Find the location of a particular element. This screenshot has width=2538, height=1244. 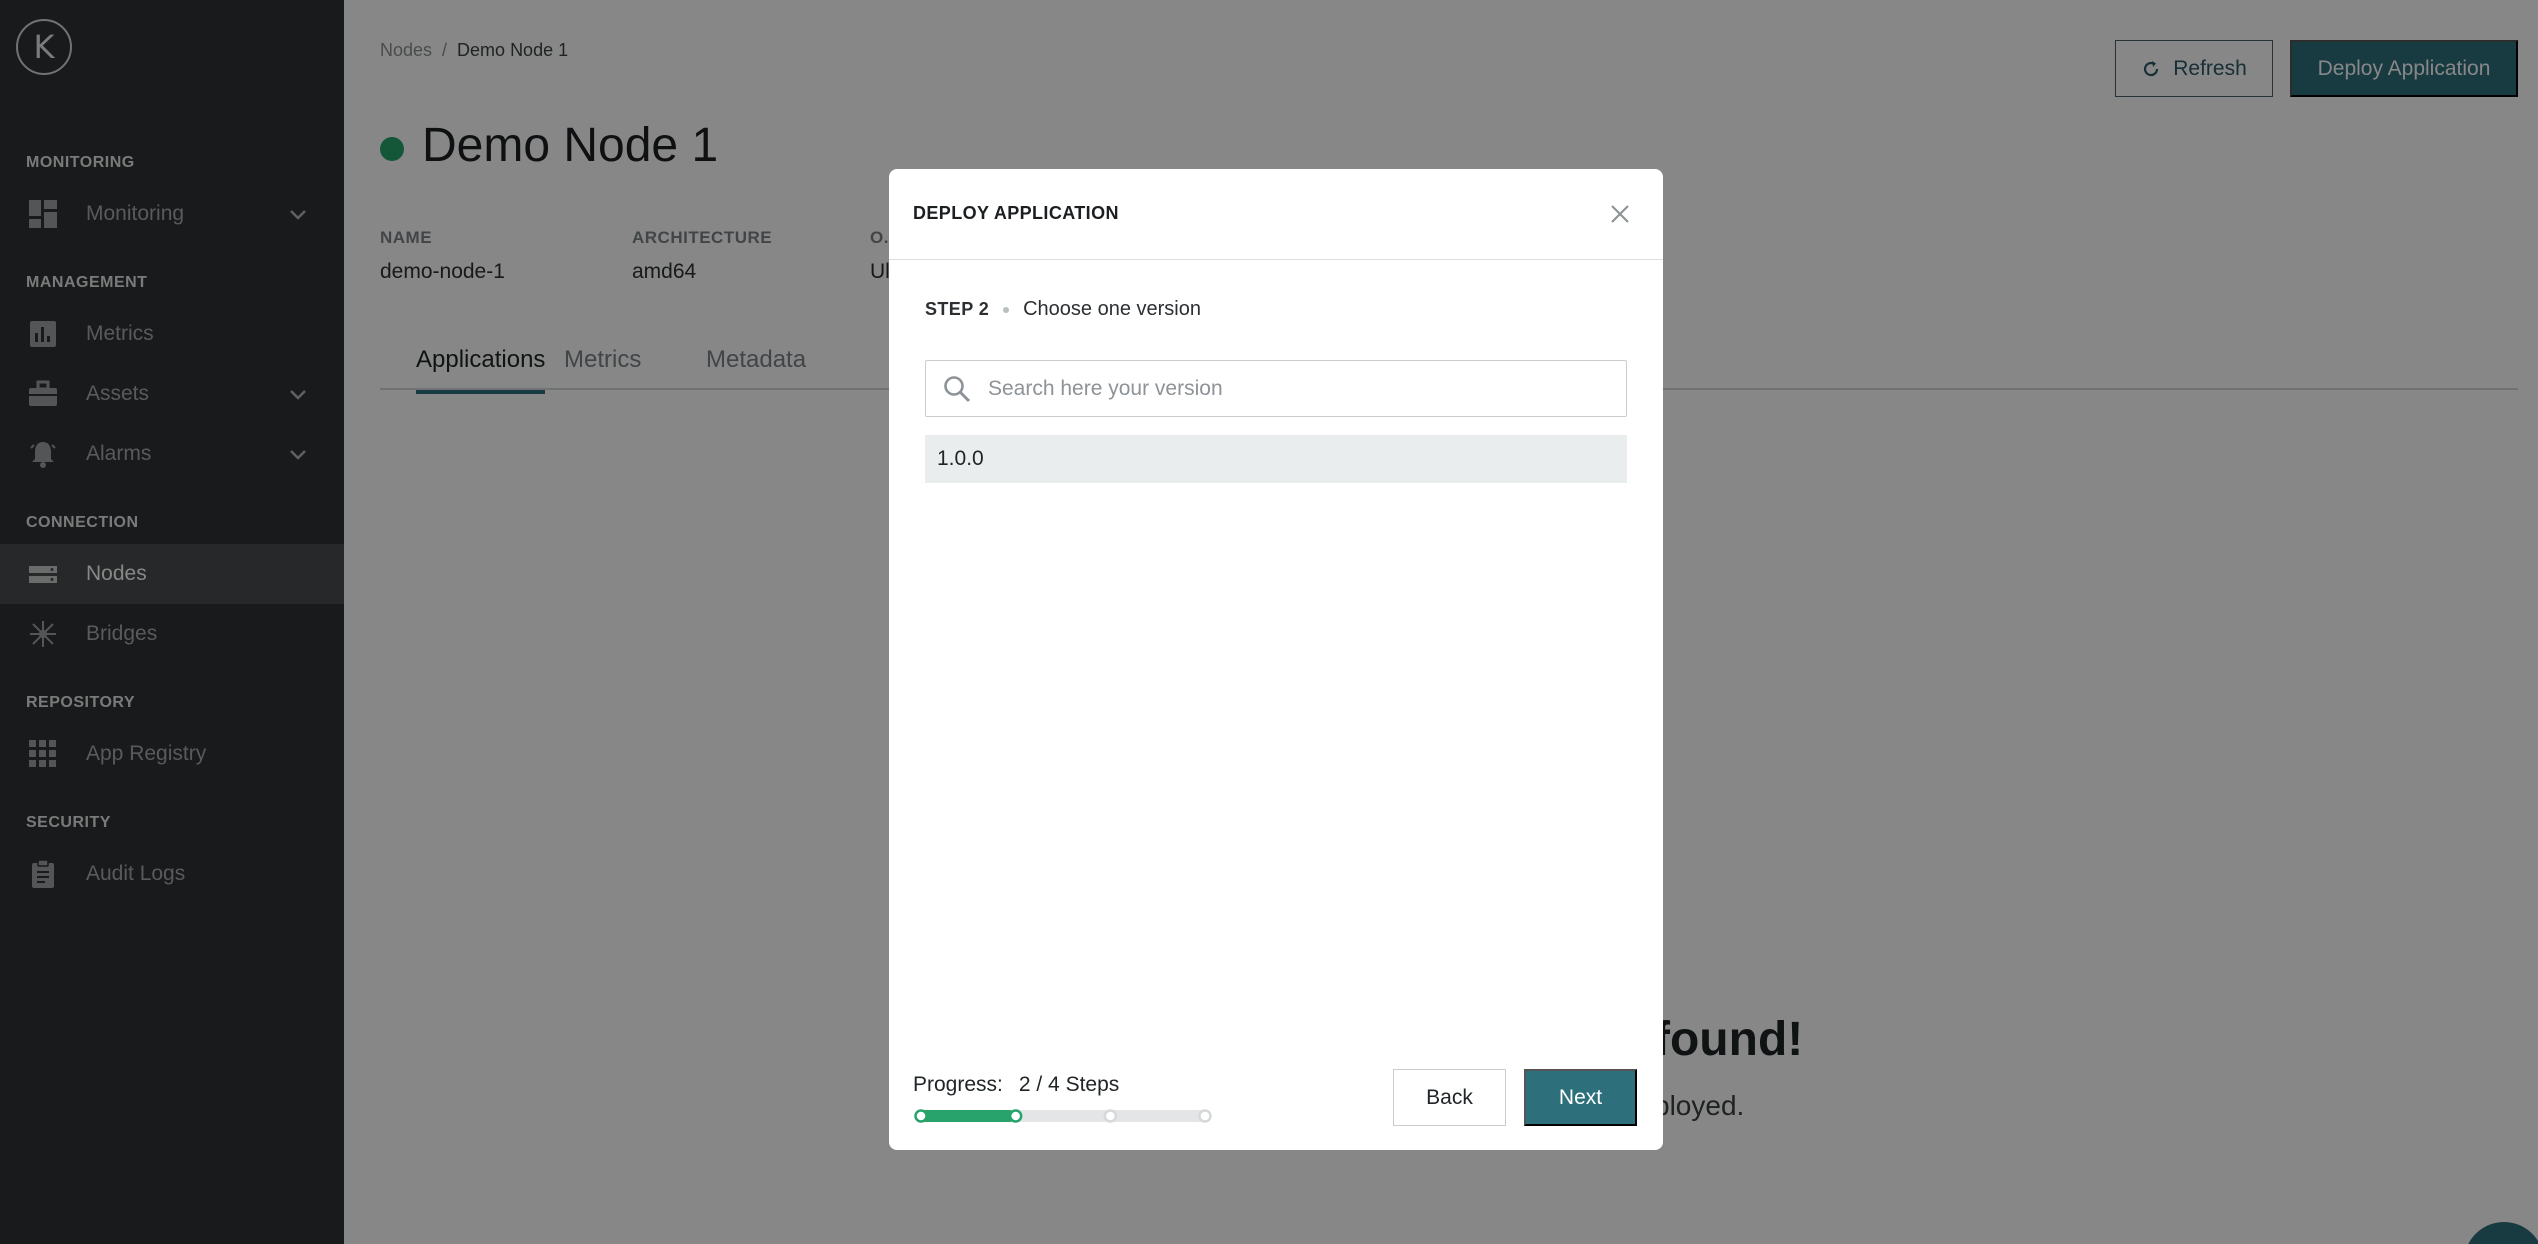

back-button: Back is located at coordinates (1449, 1097).